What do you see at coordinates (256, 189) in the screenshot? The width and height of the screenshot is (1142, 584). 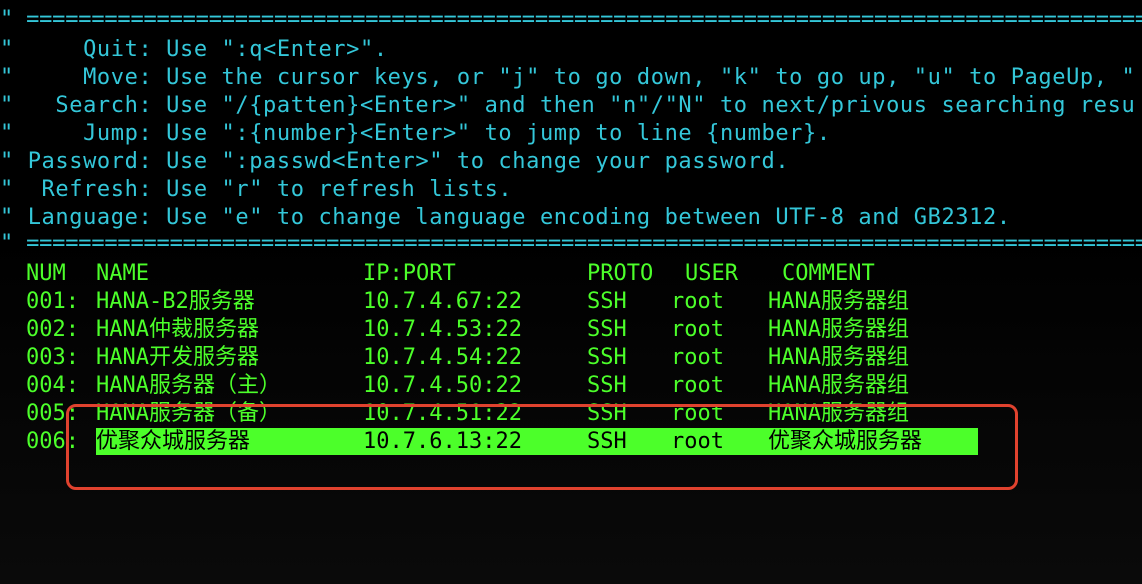 I see `help-line-refresh: " Refresh: Use "r" to refresh lists.` at bounding box center [256, 189].